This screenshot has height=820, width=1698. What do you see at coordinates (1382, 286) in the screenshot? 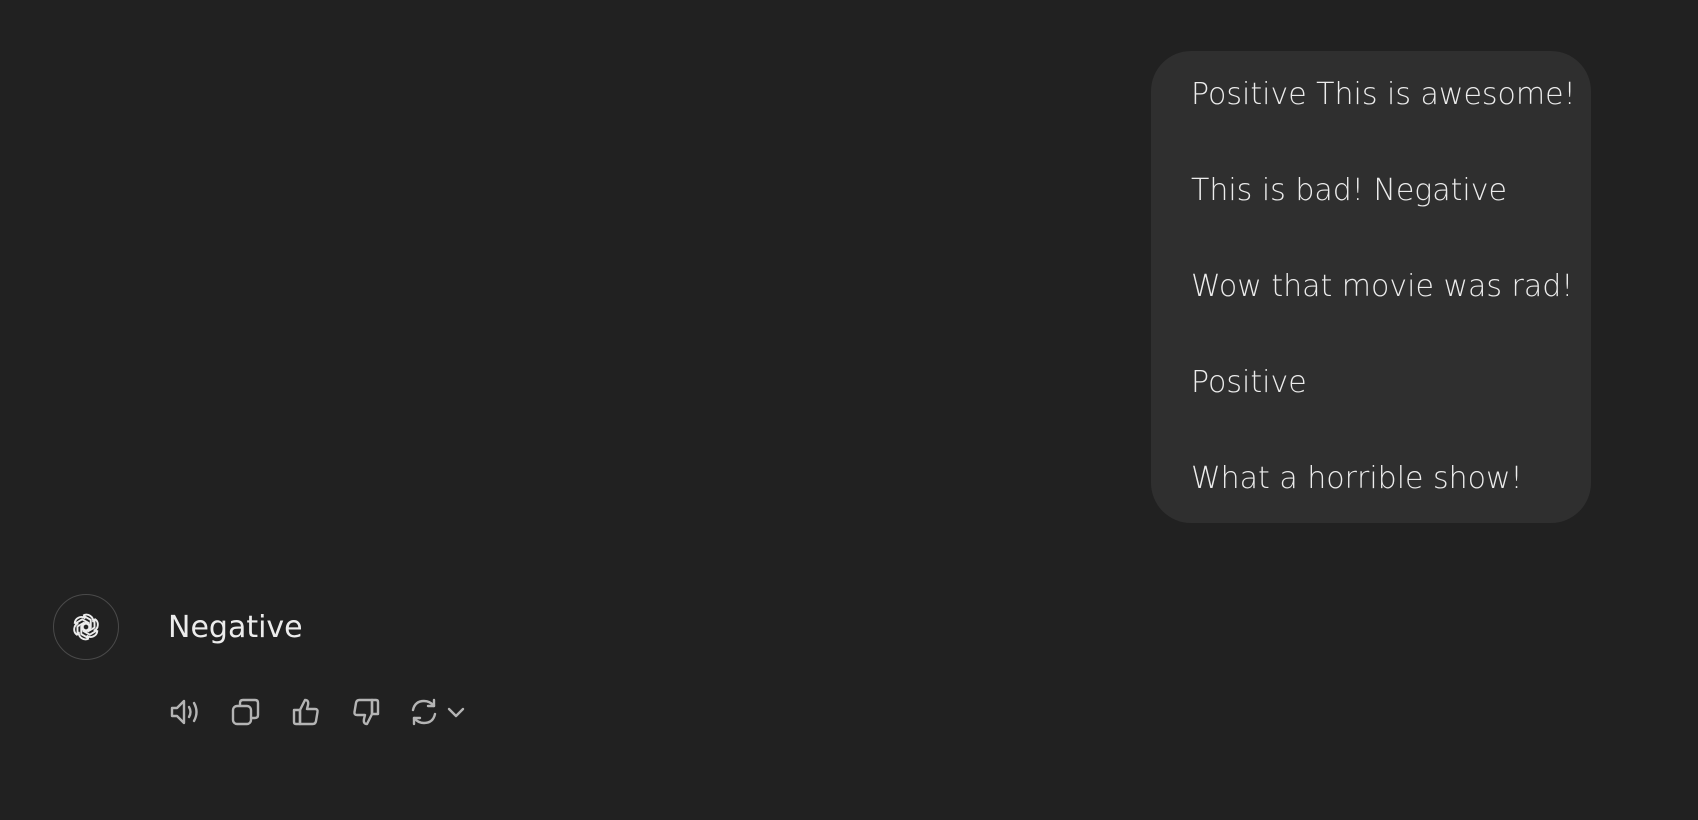
I see `user-message-line: Wow that movie was rad!` at bounding box center [1382, 286].